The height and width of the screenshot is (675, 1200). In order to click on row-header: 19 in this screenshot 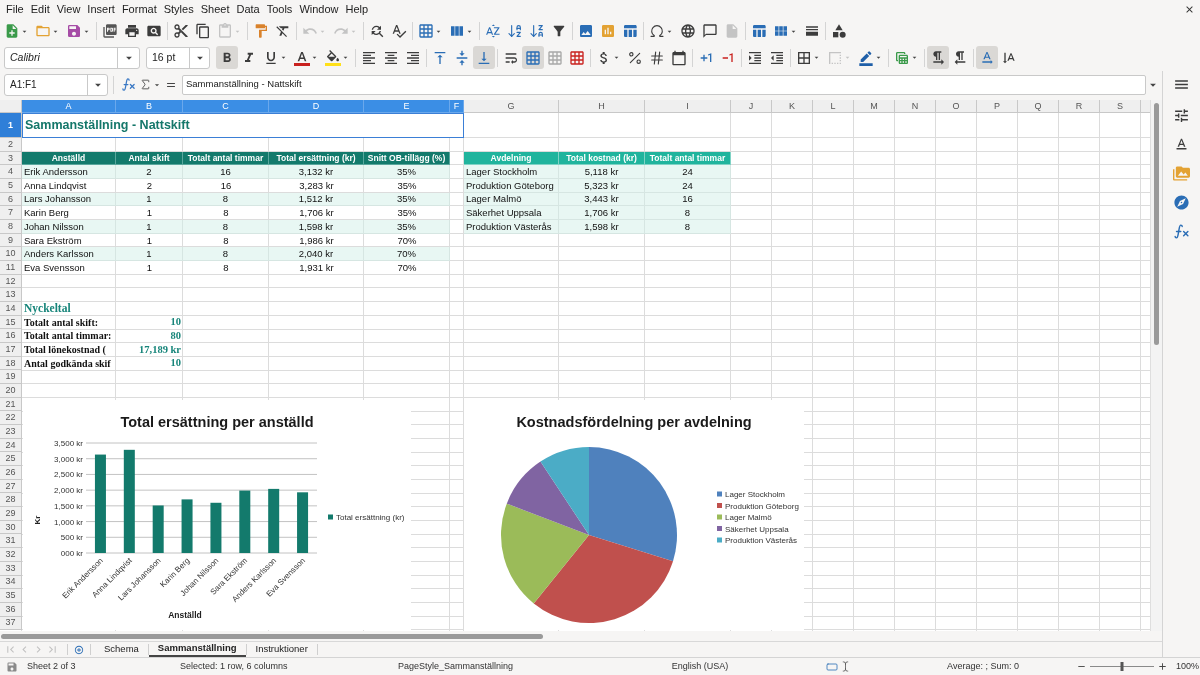, I will do `click(11, 377)`.